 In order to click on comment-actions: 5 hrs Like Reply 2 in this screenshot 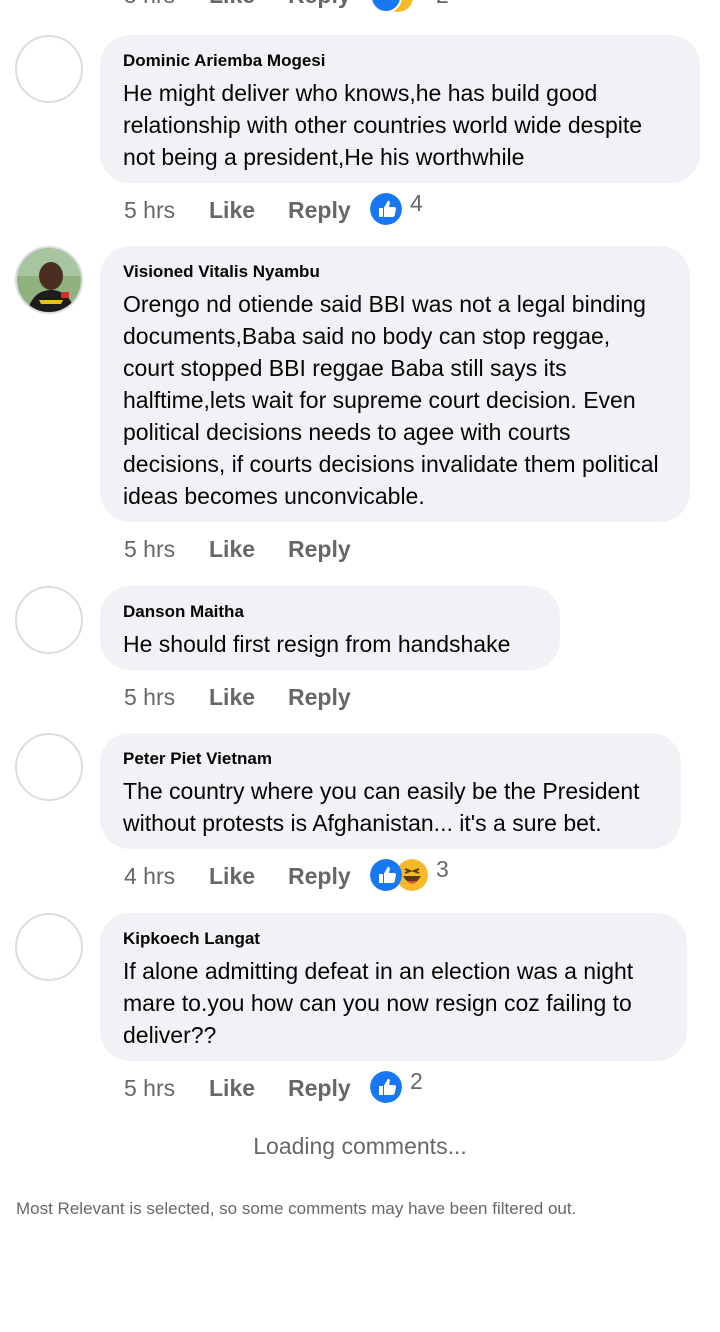, I will do `click(324, 1088)`.